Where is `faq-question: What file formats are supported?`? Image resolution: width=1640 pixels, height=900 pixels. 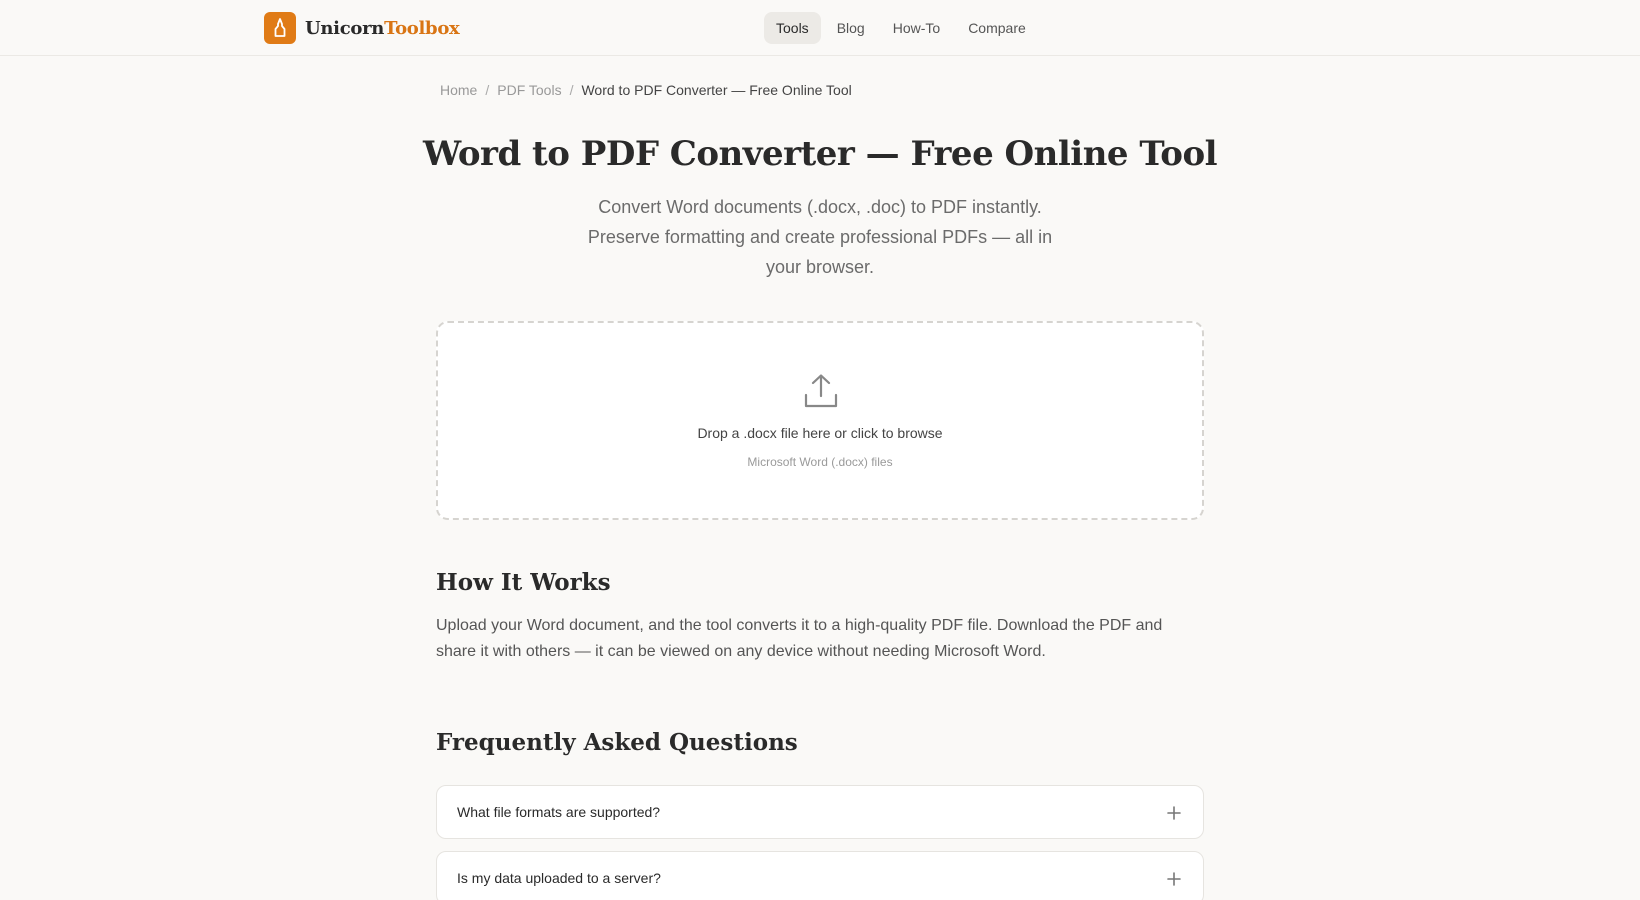 faq-question: What file formats are supported? is located at coordinates (559, 812).